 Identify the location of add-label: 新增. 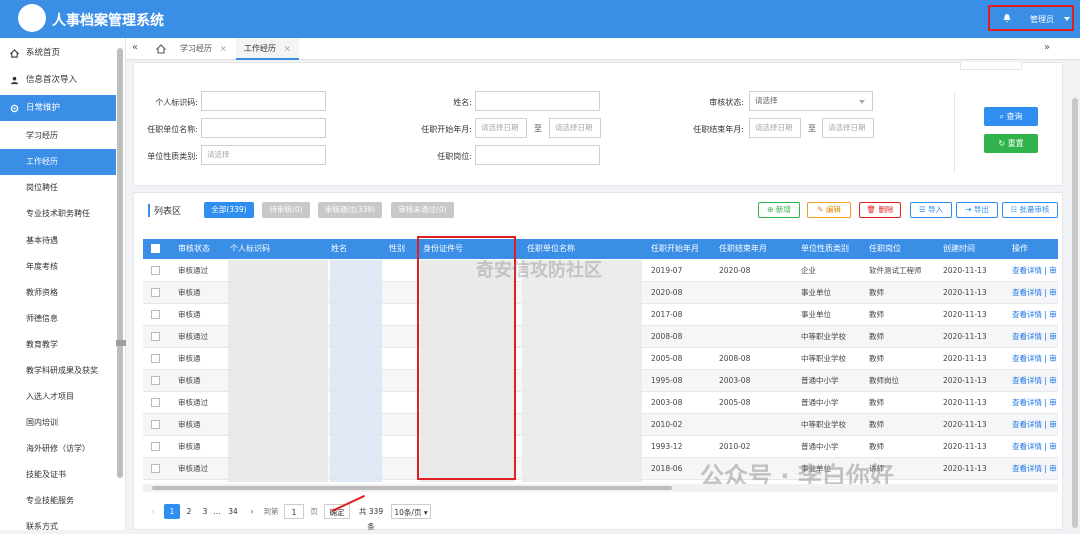
(783, 209).